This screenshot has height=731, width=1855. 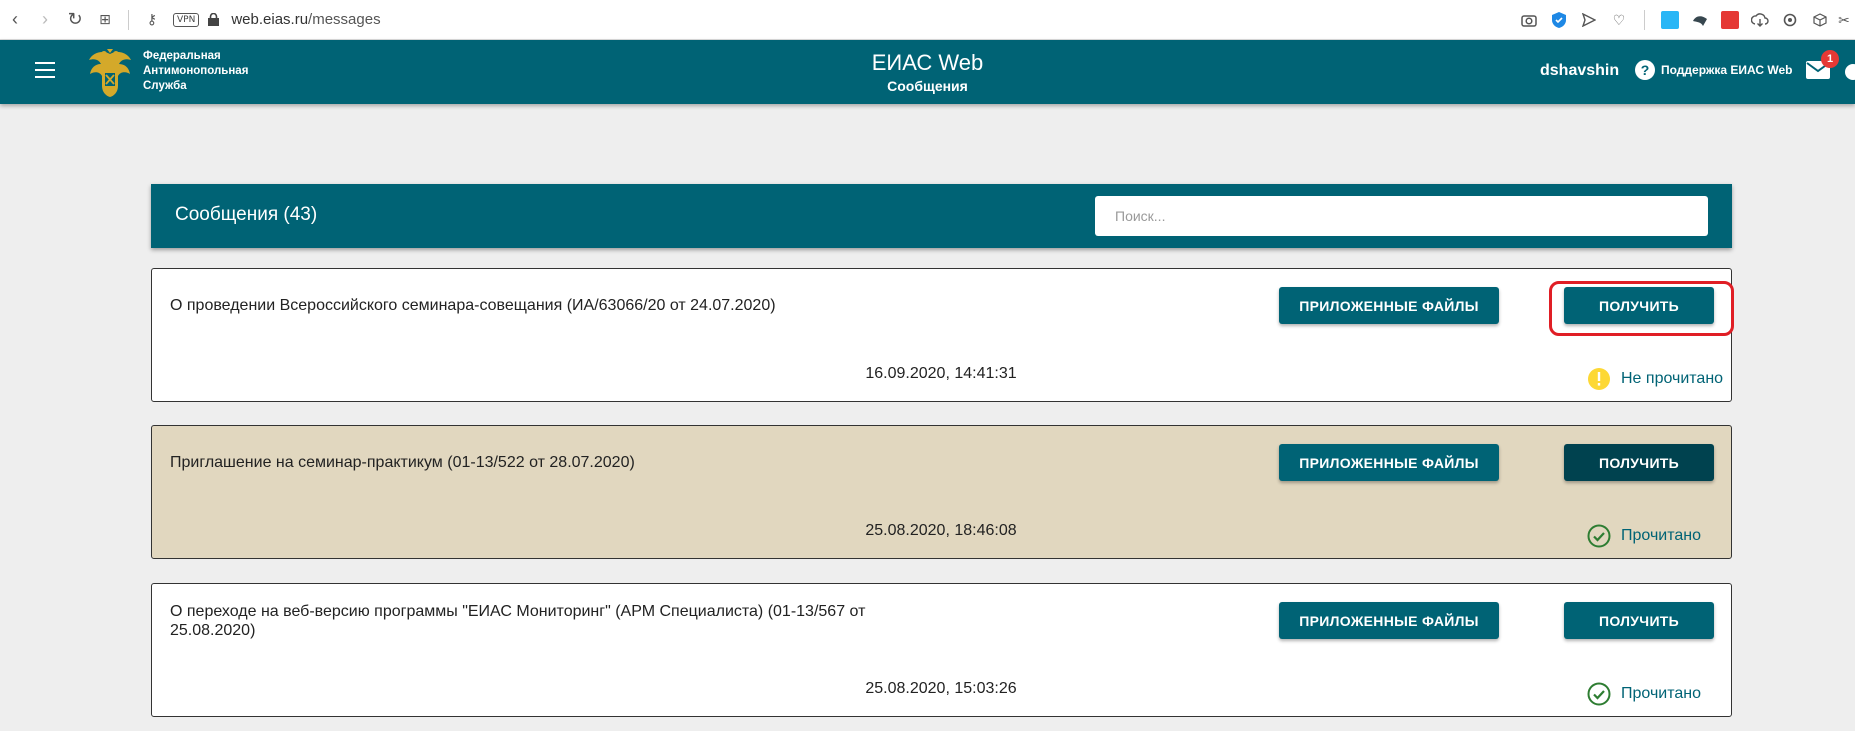 What do you see at coordinates (128, 19) in the screenshot?
I see `toolbar-divider` at bounding box center [128, 19].